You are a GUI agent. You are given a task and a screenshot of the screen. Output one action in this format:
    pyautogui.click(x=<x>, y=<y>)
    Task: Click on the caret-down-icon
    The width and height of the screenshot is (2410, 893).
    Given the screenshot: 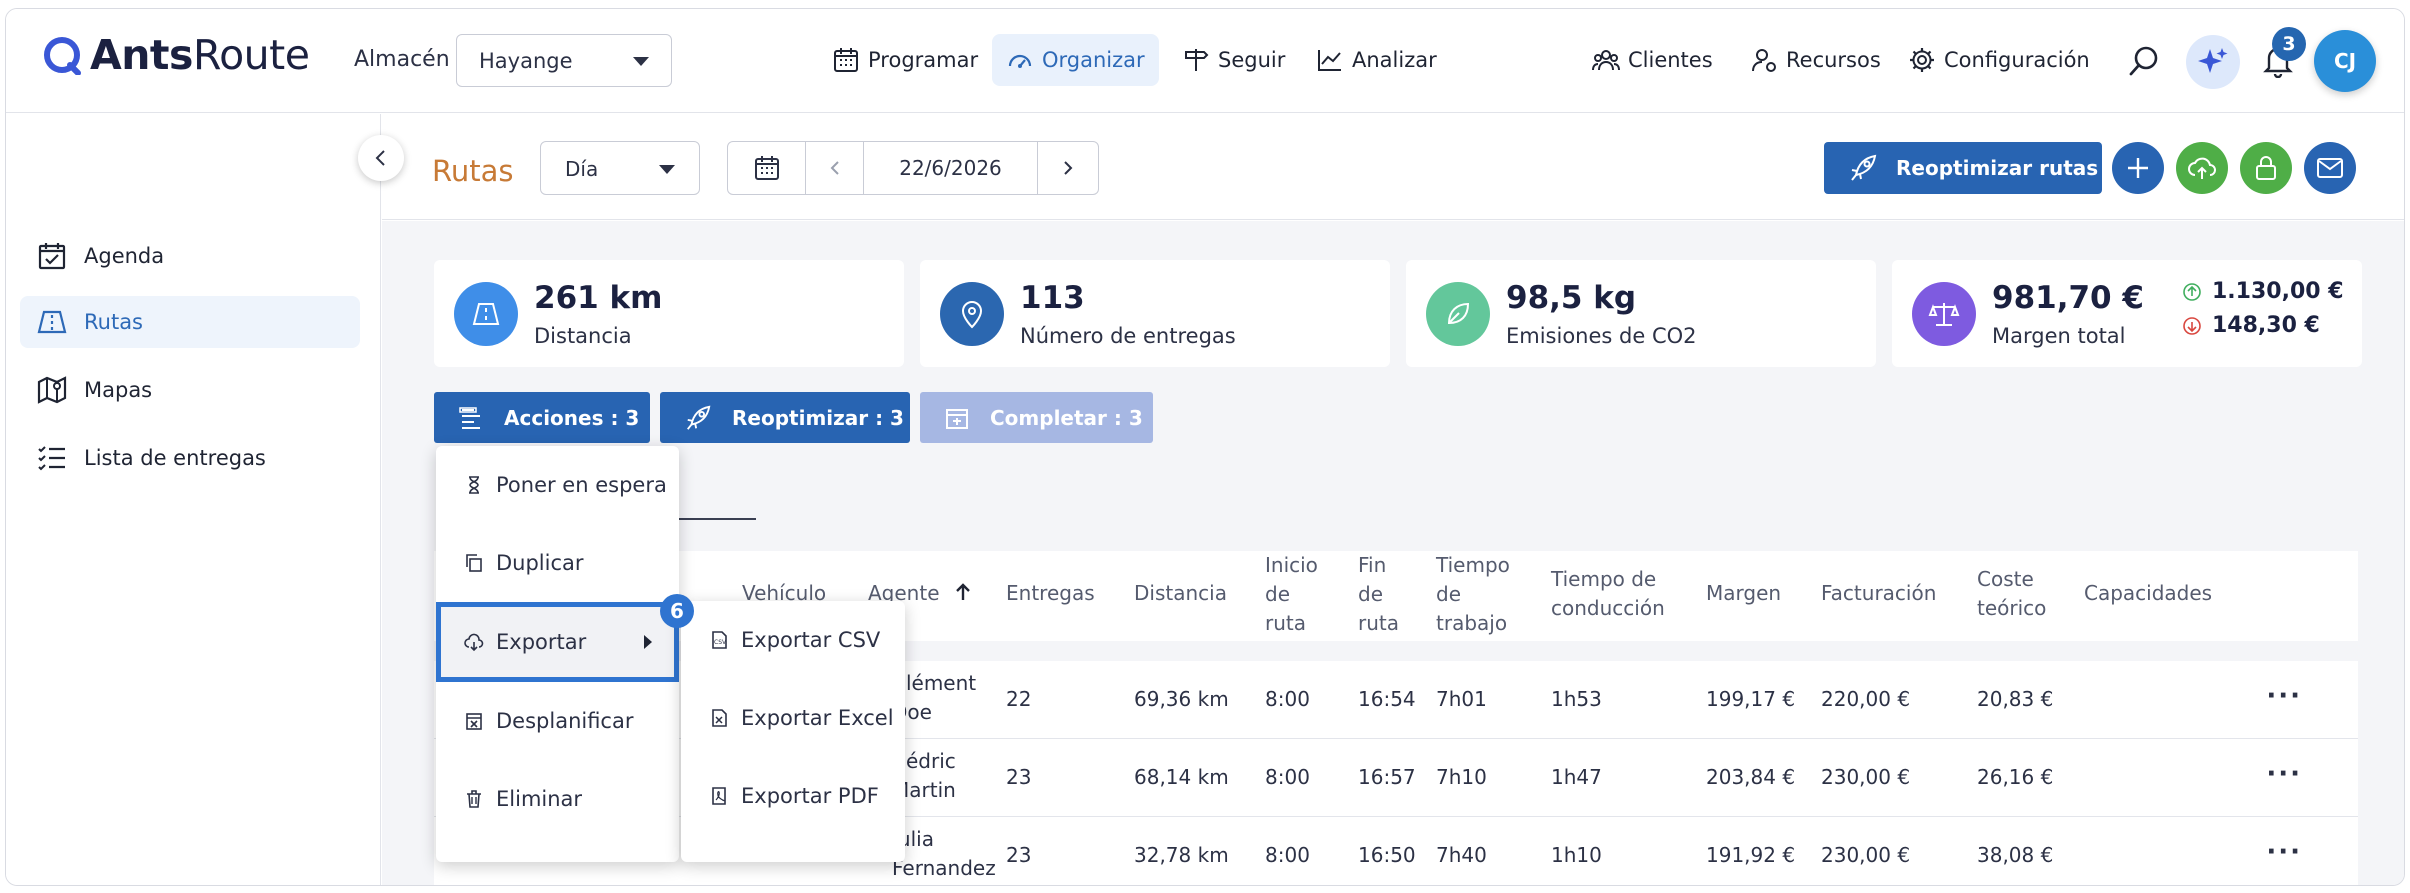 What is the action you would take?
    pyautogui.click(x=641, y=61)
    